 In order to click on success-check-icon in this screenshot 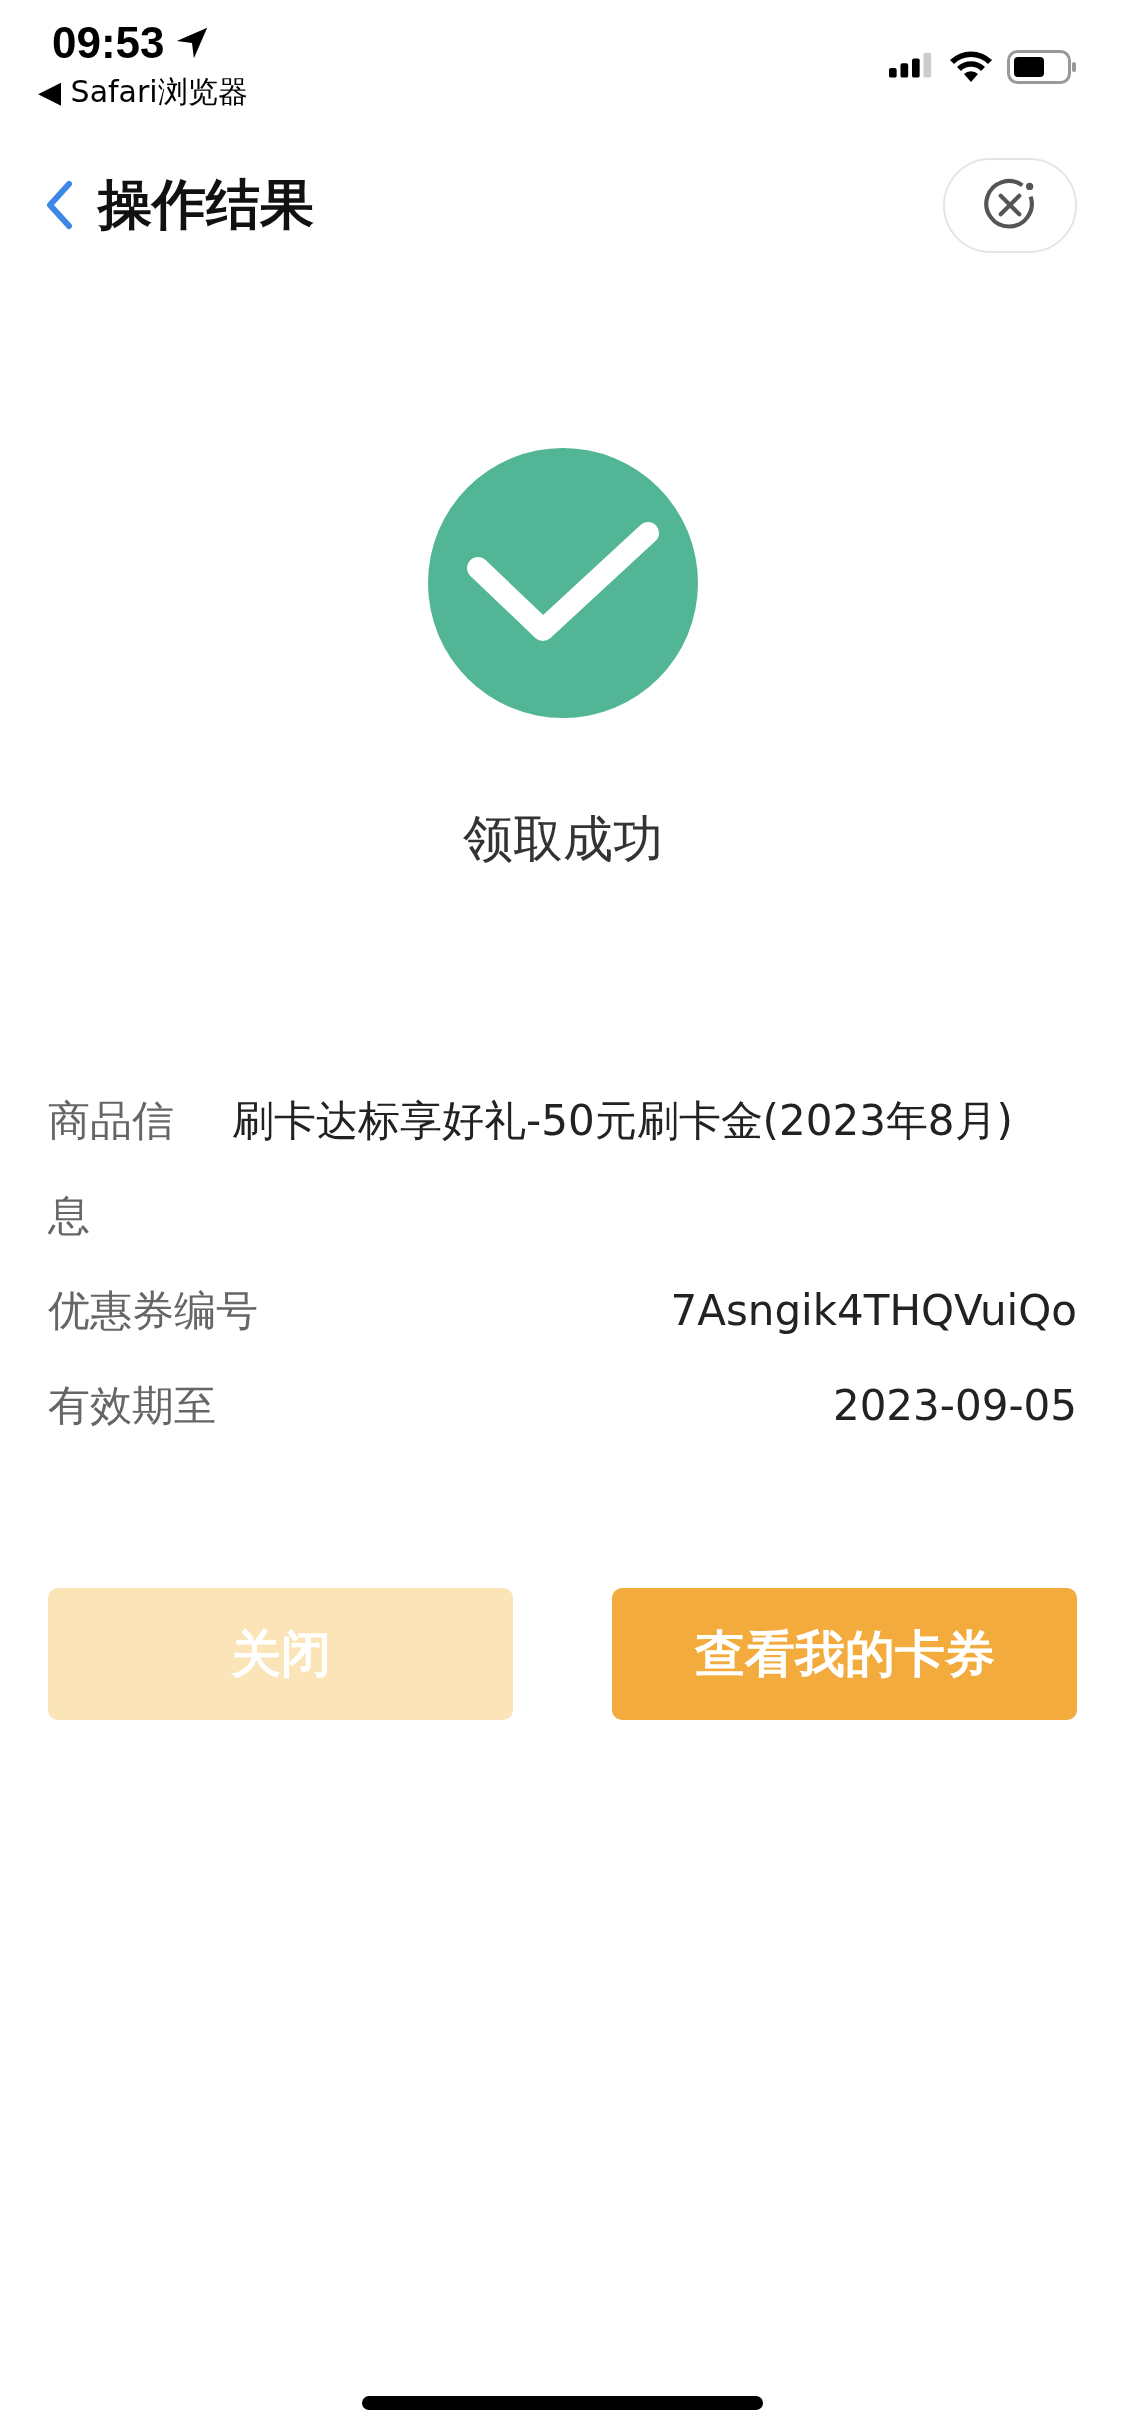, I will do `click(562, 583)`.